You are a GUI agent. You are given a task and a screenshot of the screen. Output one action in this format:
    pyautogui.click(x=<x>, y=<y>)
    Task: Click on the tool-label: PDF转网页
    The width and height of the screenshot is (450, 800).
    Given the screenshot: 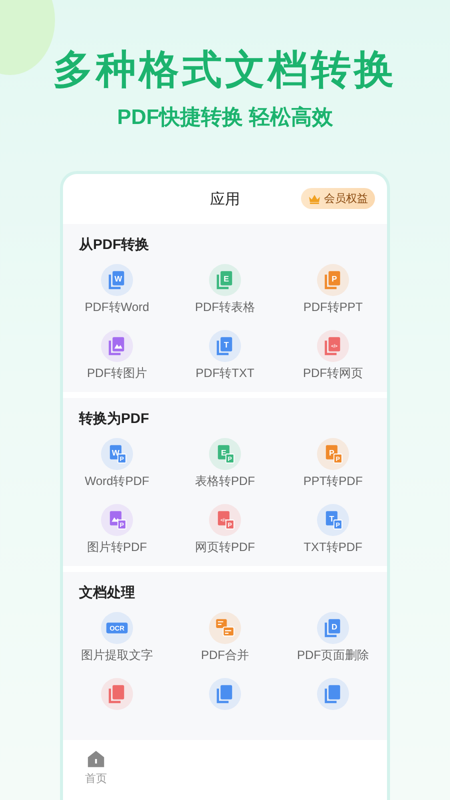 What is the action you would take?
    pyautogui.click(x=333, y=373)
    